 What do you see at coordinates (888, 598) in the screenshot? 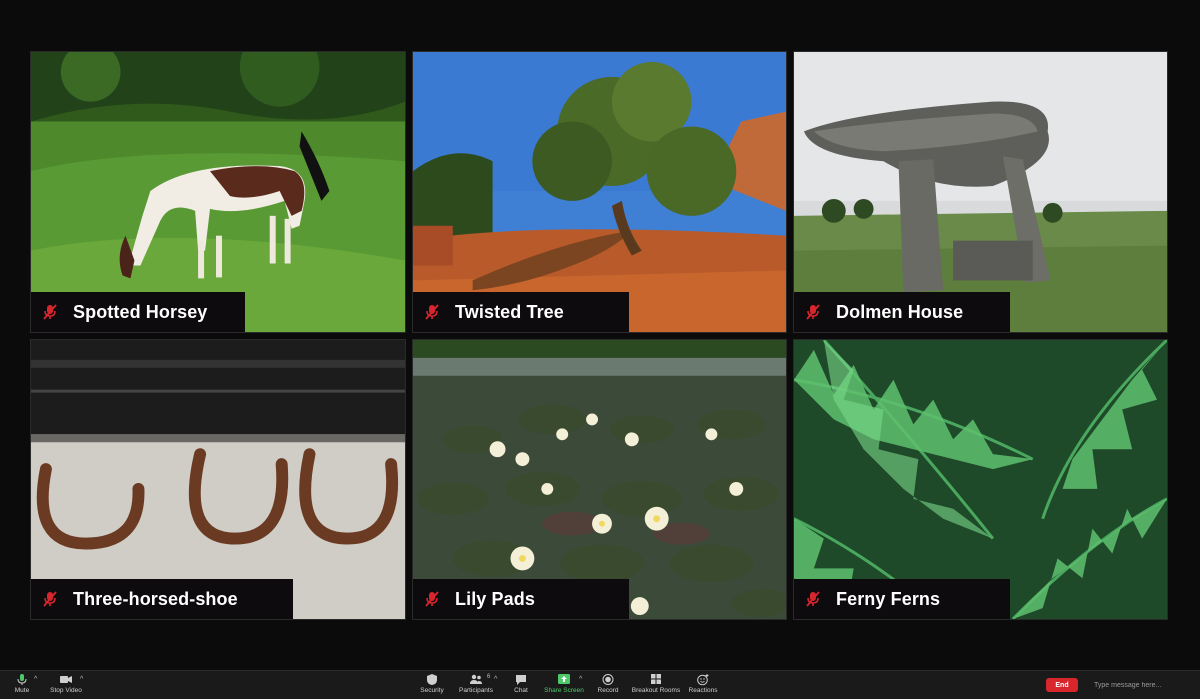
I see `participant-name: Ferny Ferns` at bounding box center [888, 598].